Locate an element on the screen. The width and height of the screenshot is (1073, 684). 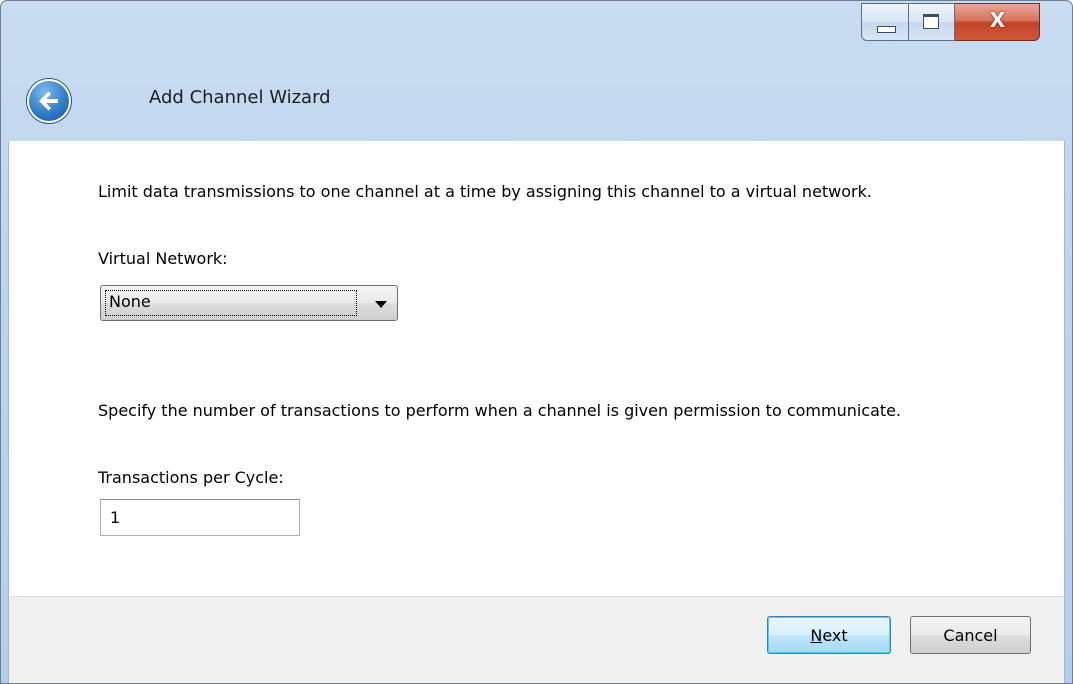
next-button: Next is located at coordinates (829, 635).